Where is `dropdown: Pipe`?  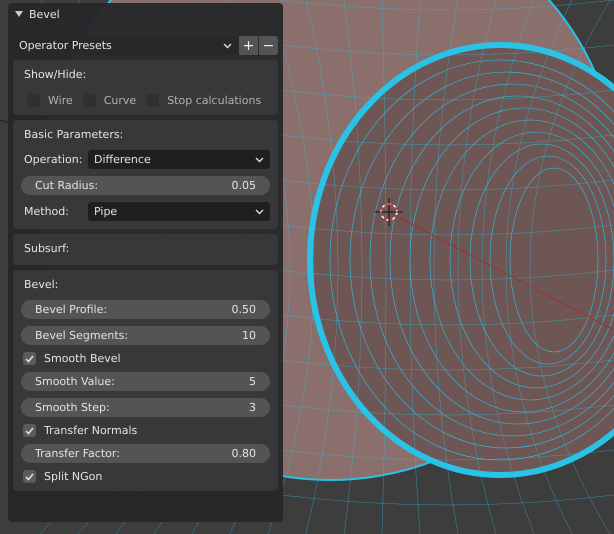 dropdown: Pipe is located at coordinates (179, 211).